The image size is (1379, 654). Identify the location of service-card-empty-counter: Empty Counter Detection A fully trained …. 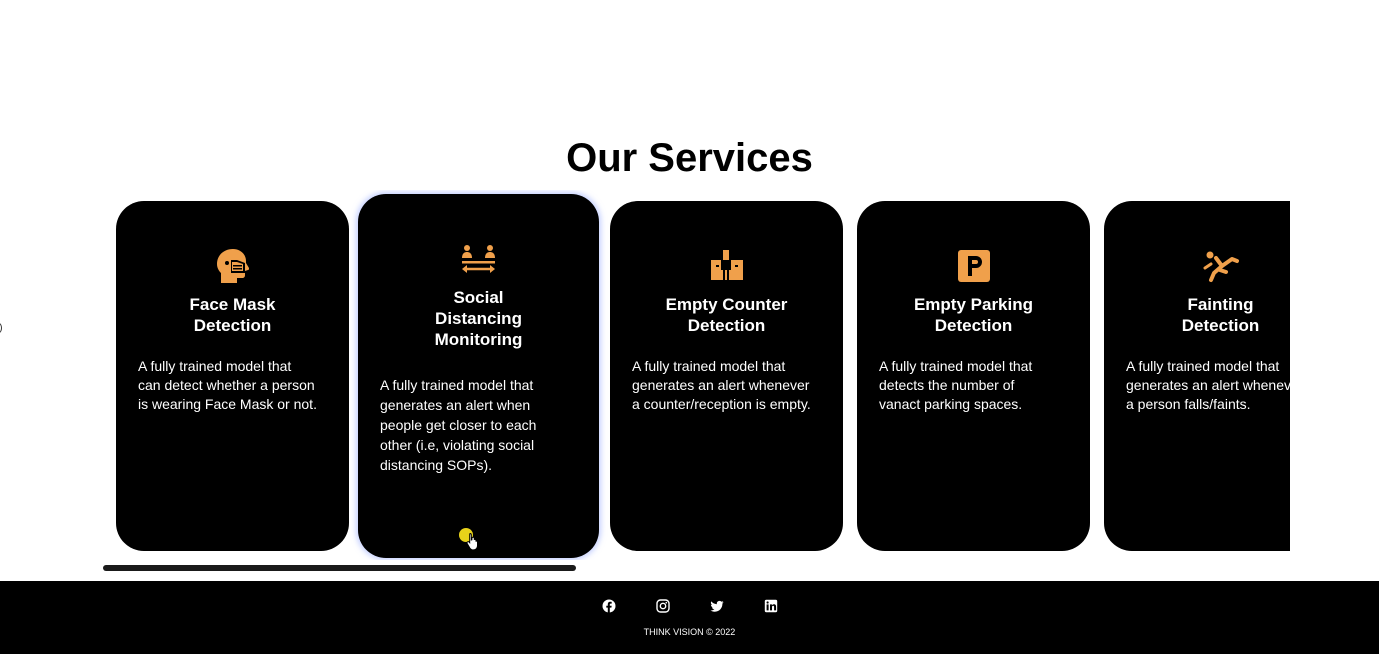
(726, 376).